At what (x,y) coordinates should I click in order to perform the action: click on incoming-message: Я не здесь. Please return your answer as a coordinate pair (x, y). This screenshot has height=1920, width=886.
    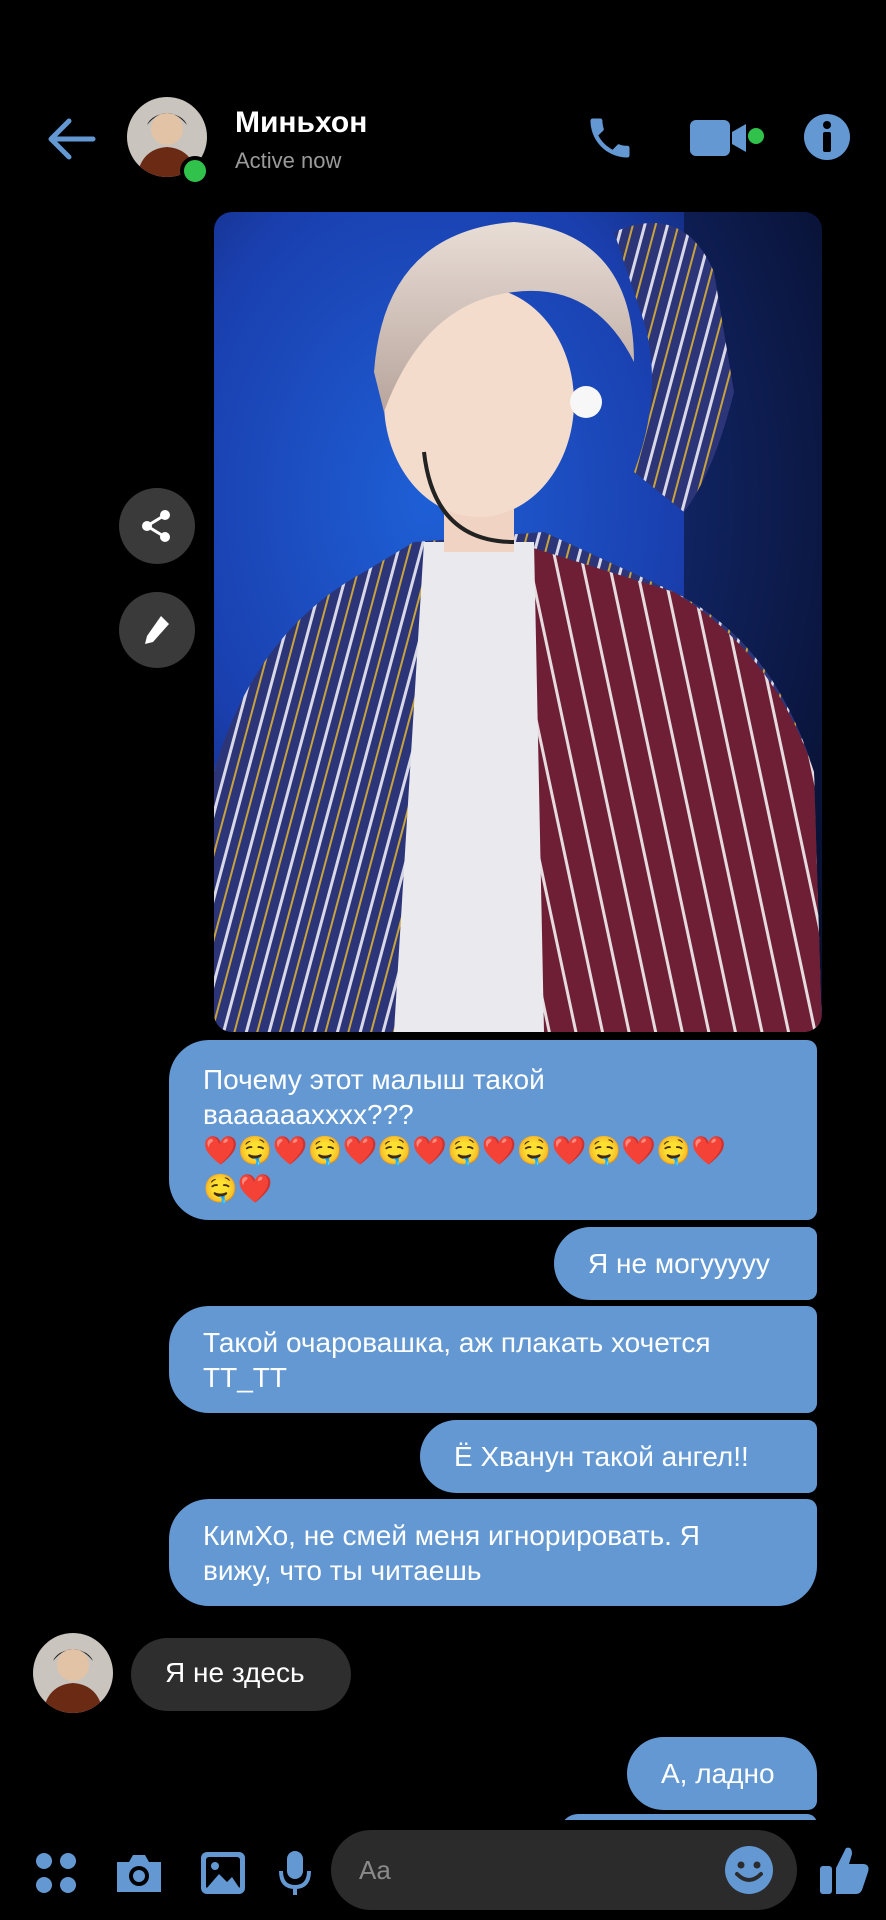
    Looking at the image, I should click on (241, 1674).